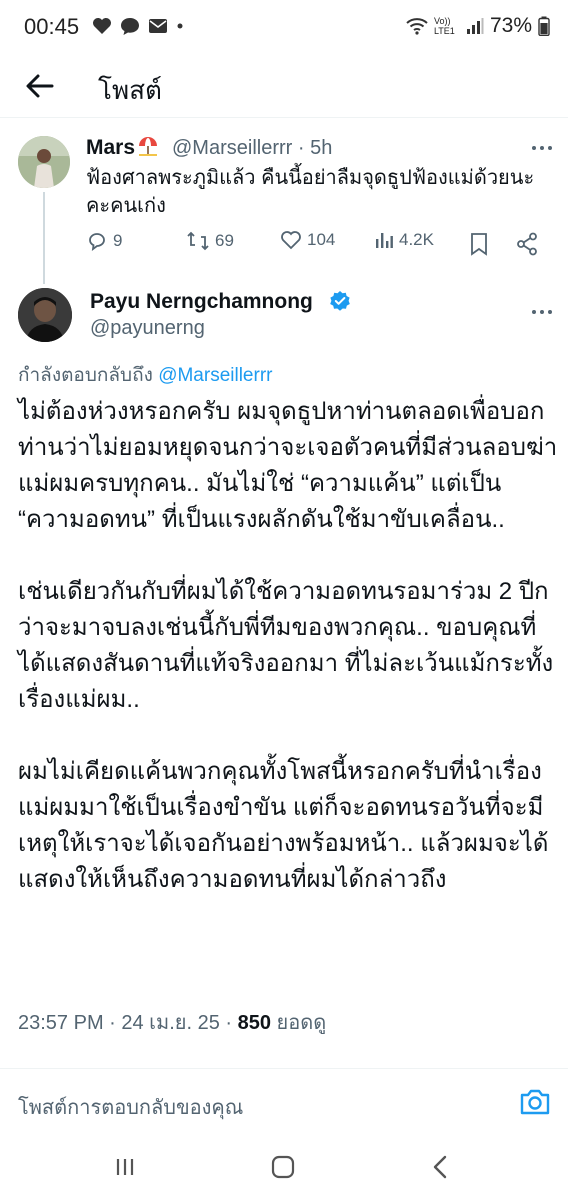  Describe the element at coordinates (45, 315) in the screenshot. I see `avatar-payu` at that location.